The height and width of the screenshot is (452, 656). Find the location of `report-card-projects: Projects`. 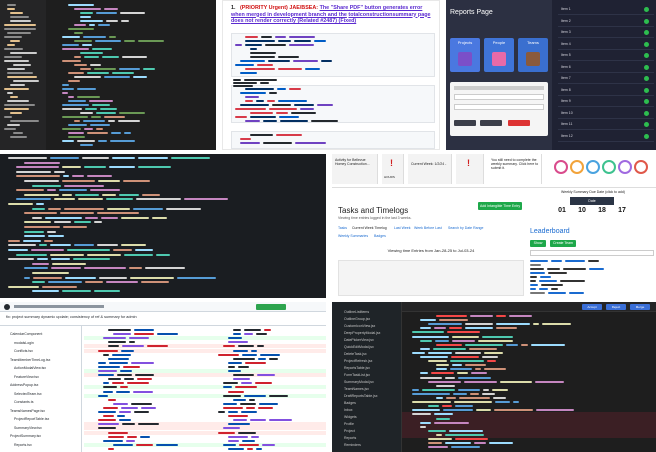

report-card-projects: Projects is located at coordinates (465, 55).